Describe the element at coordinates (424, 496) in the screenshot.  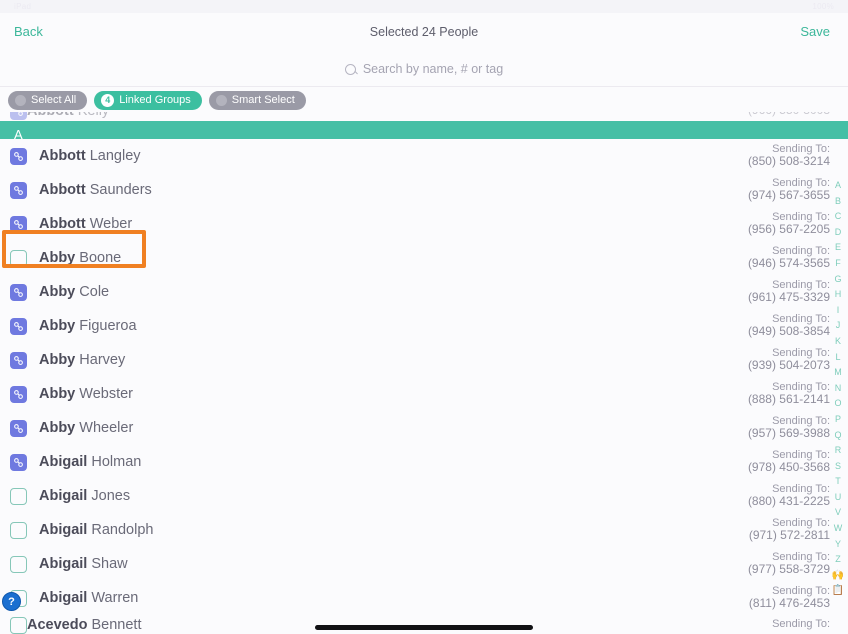
I see `table-row: Abigail Jones Sending To: (880) 431-2225` at that location.